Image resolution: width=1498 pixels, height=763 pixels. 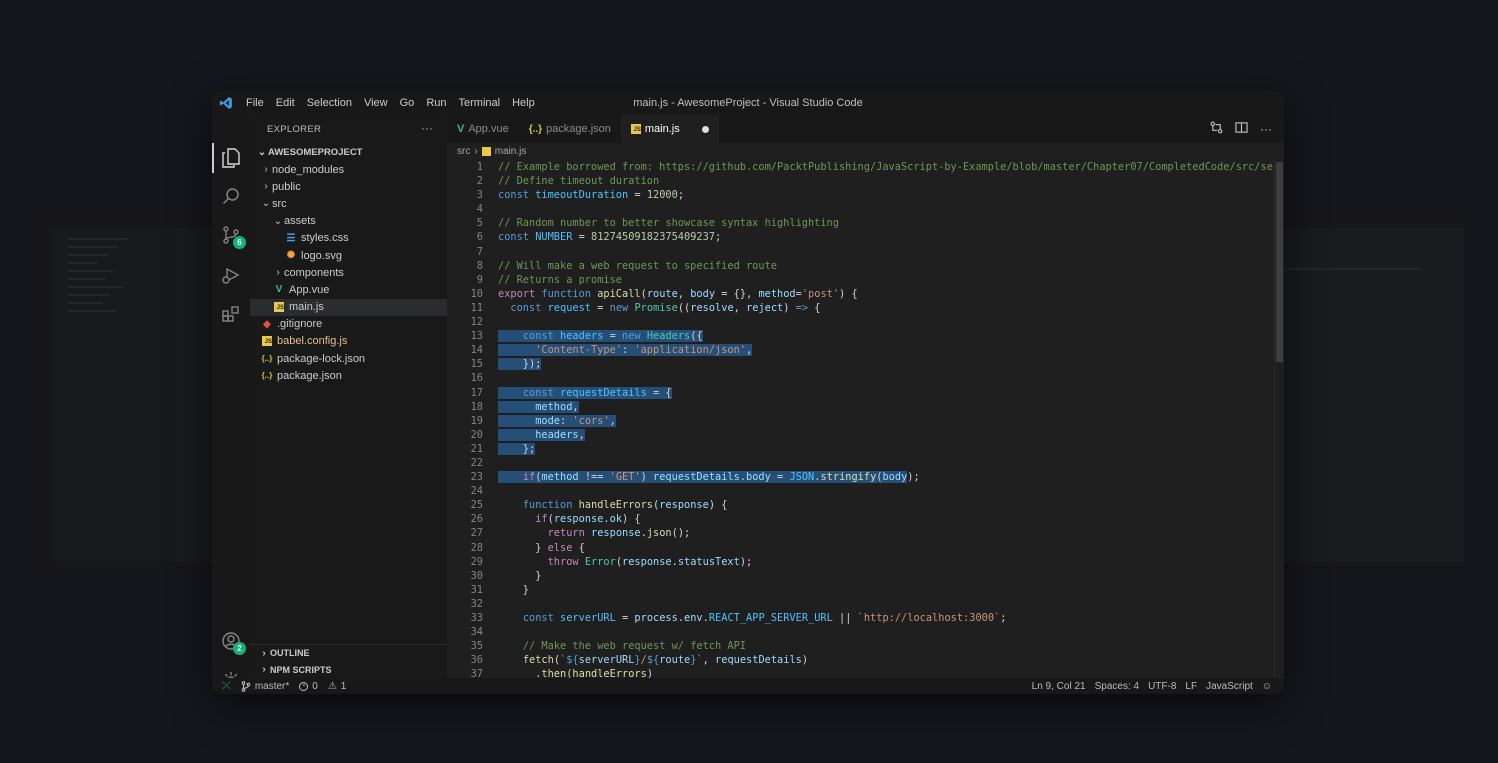 What do you see at coordinates (376, 103) in the screenshot?
I see `menu-view: View` at bounding box center [376, 103].